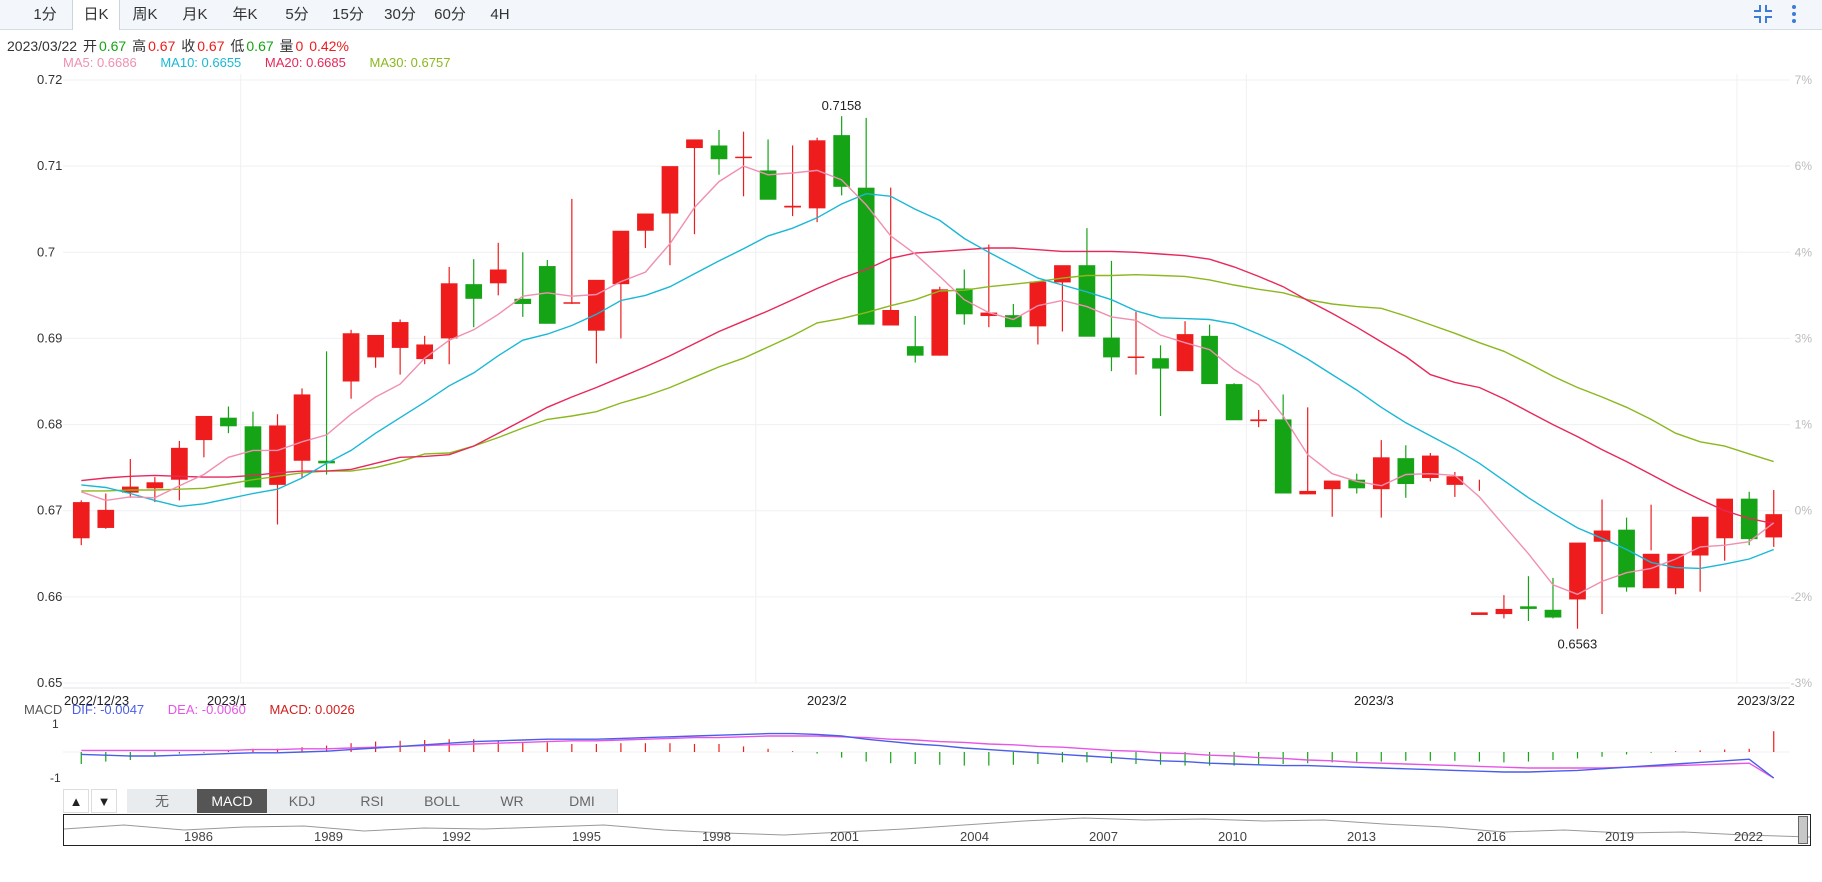  Describe the element at coordinates (46, 251) in the screenshot. I see `y-tick-label: 0.7` at that location.